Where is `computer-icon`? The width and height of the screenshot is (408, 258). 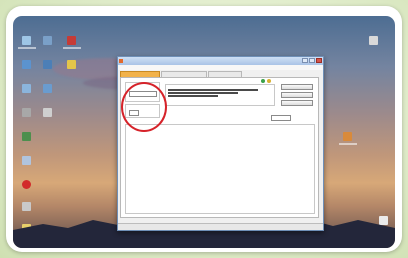 computer-icon is located at coordinates (26, 40).